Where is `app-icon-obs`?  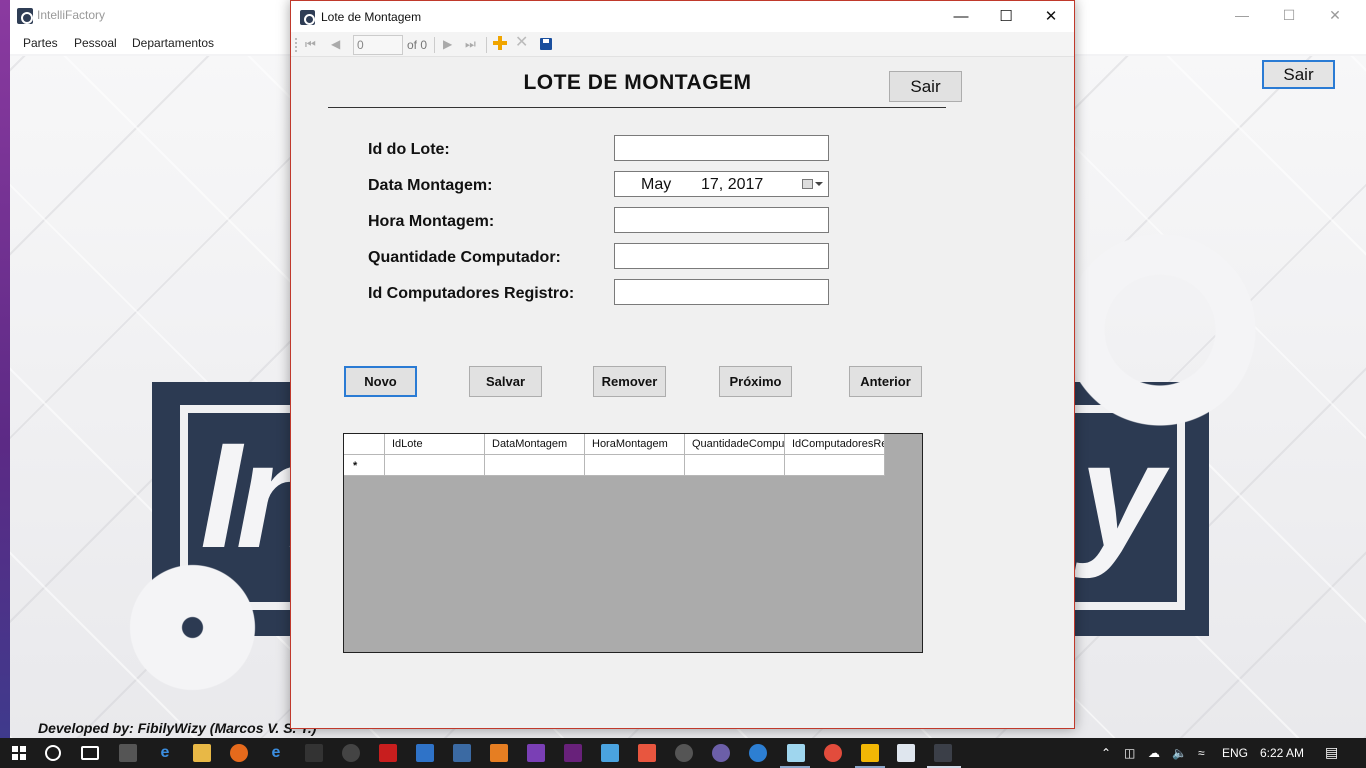 app-icon-obs is located at coordinates (721, 753).